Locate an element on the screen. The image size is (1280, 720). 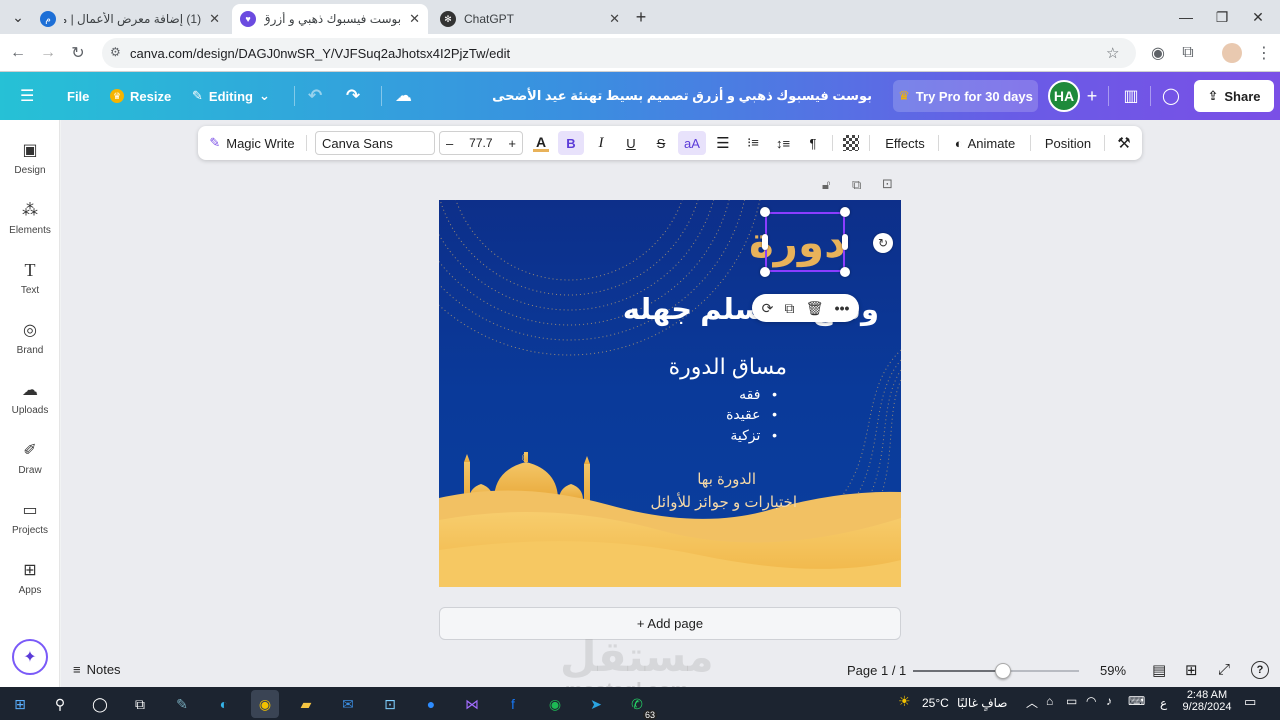
font-family-select: Canva Sans is located at coordinates (375, 143).